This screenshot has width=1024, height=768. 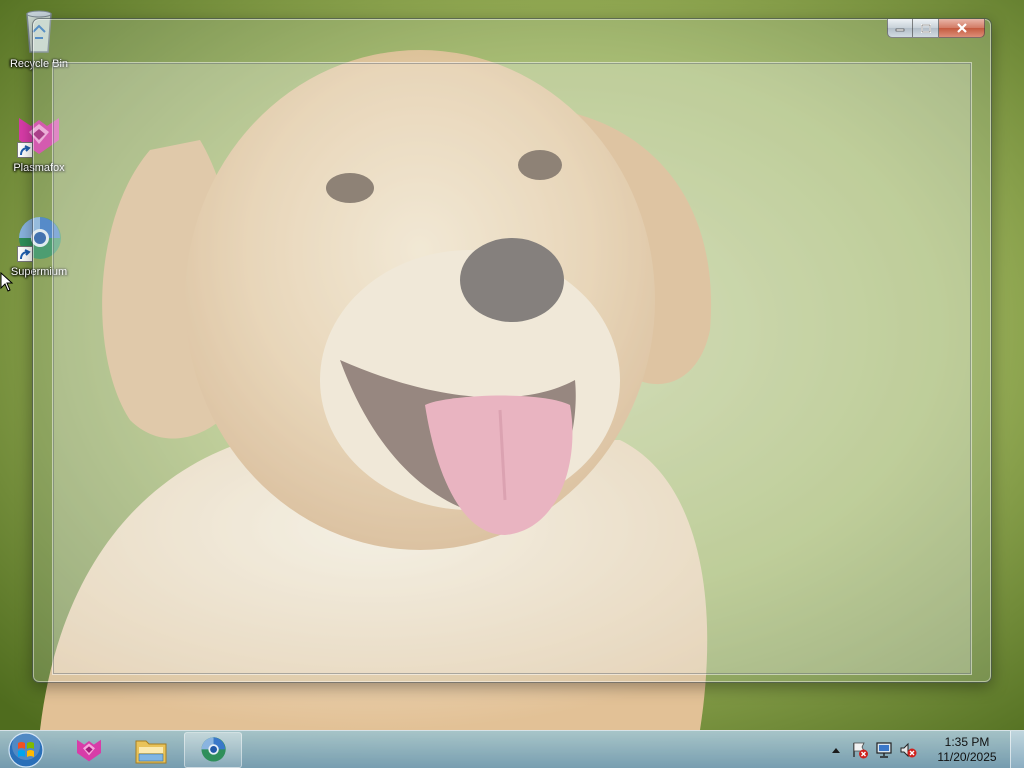 I want to click on volume-muted-icon, so click(x=908, y=750).